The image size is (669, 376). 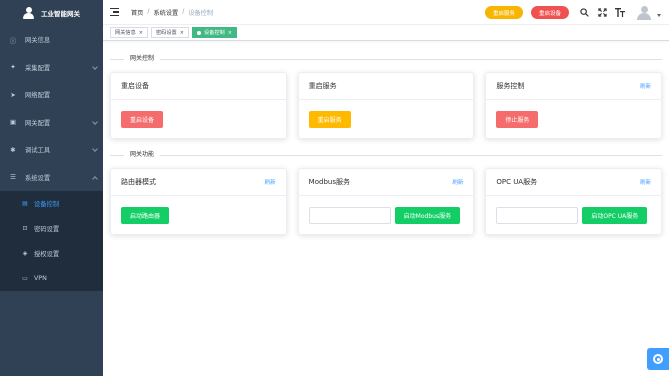 What do you see at coordinates (659, 15) in the screenshot?
I see `caret-down-icon` at bounding box center [659, 15].